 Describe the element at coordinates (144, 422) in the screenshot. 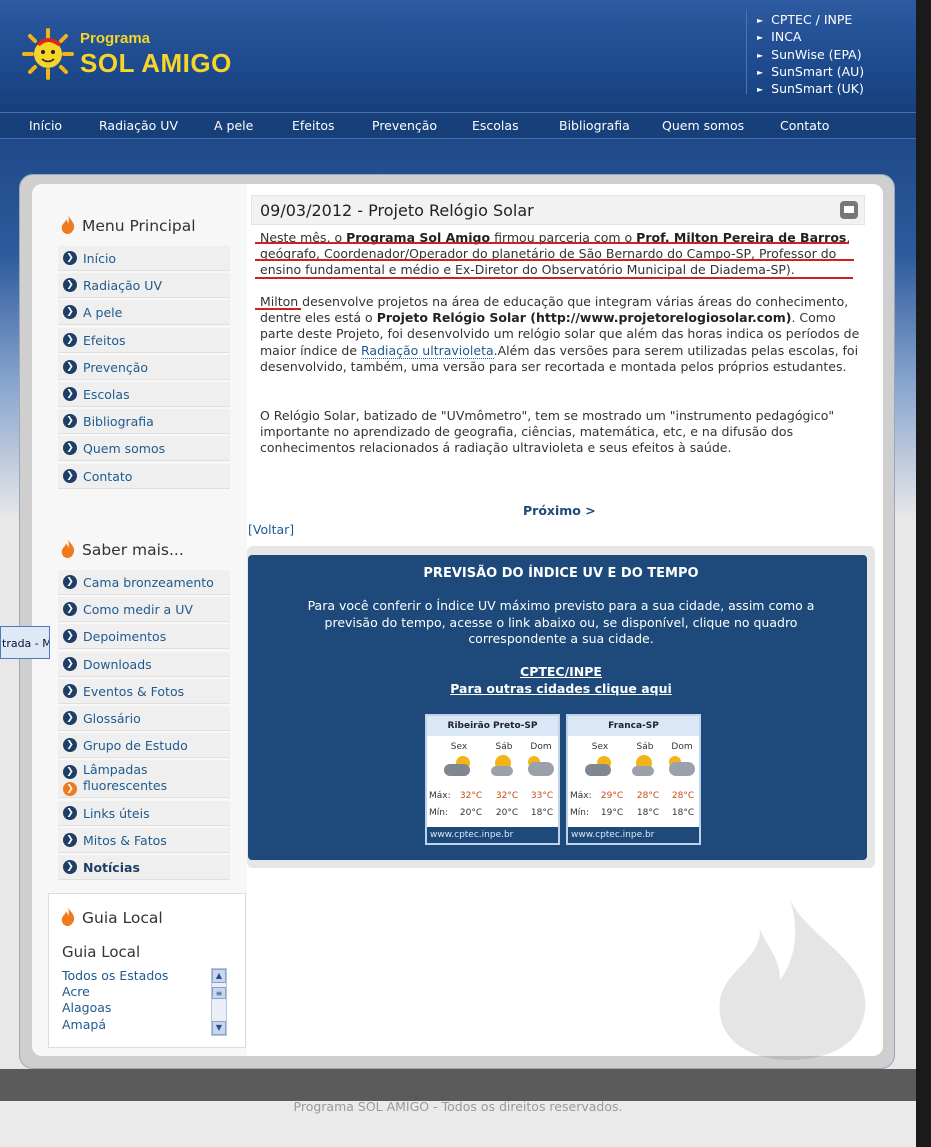

I see `menu-item-bibliografia: ❯ Bibliografia` at that location.